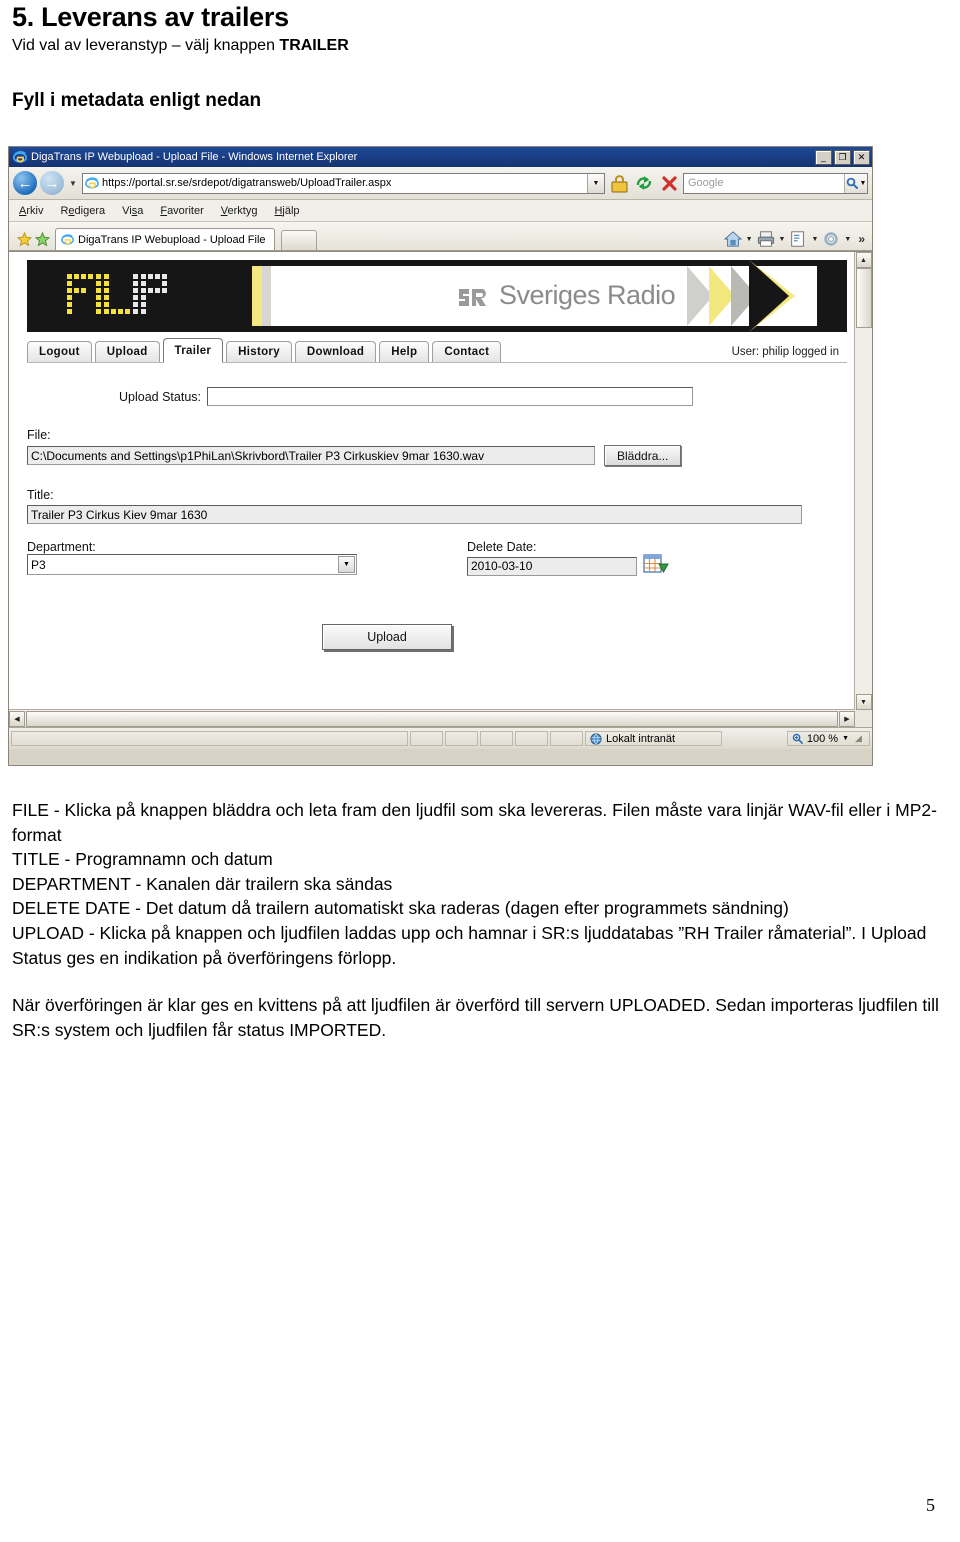  Describe the element at coordinates (823, 157) in the screenshot. I see `minimize-button: _` at that location.